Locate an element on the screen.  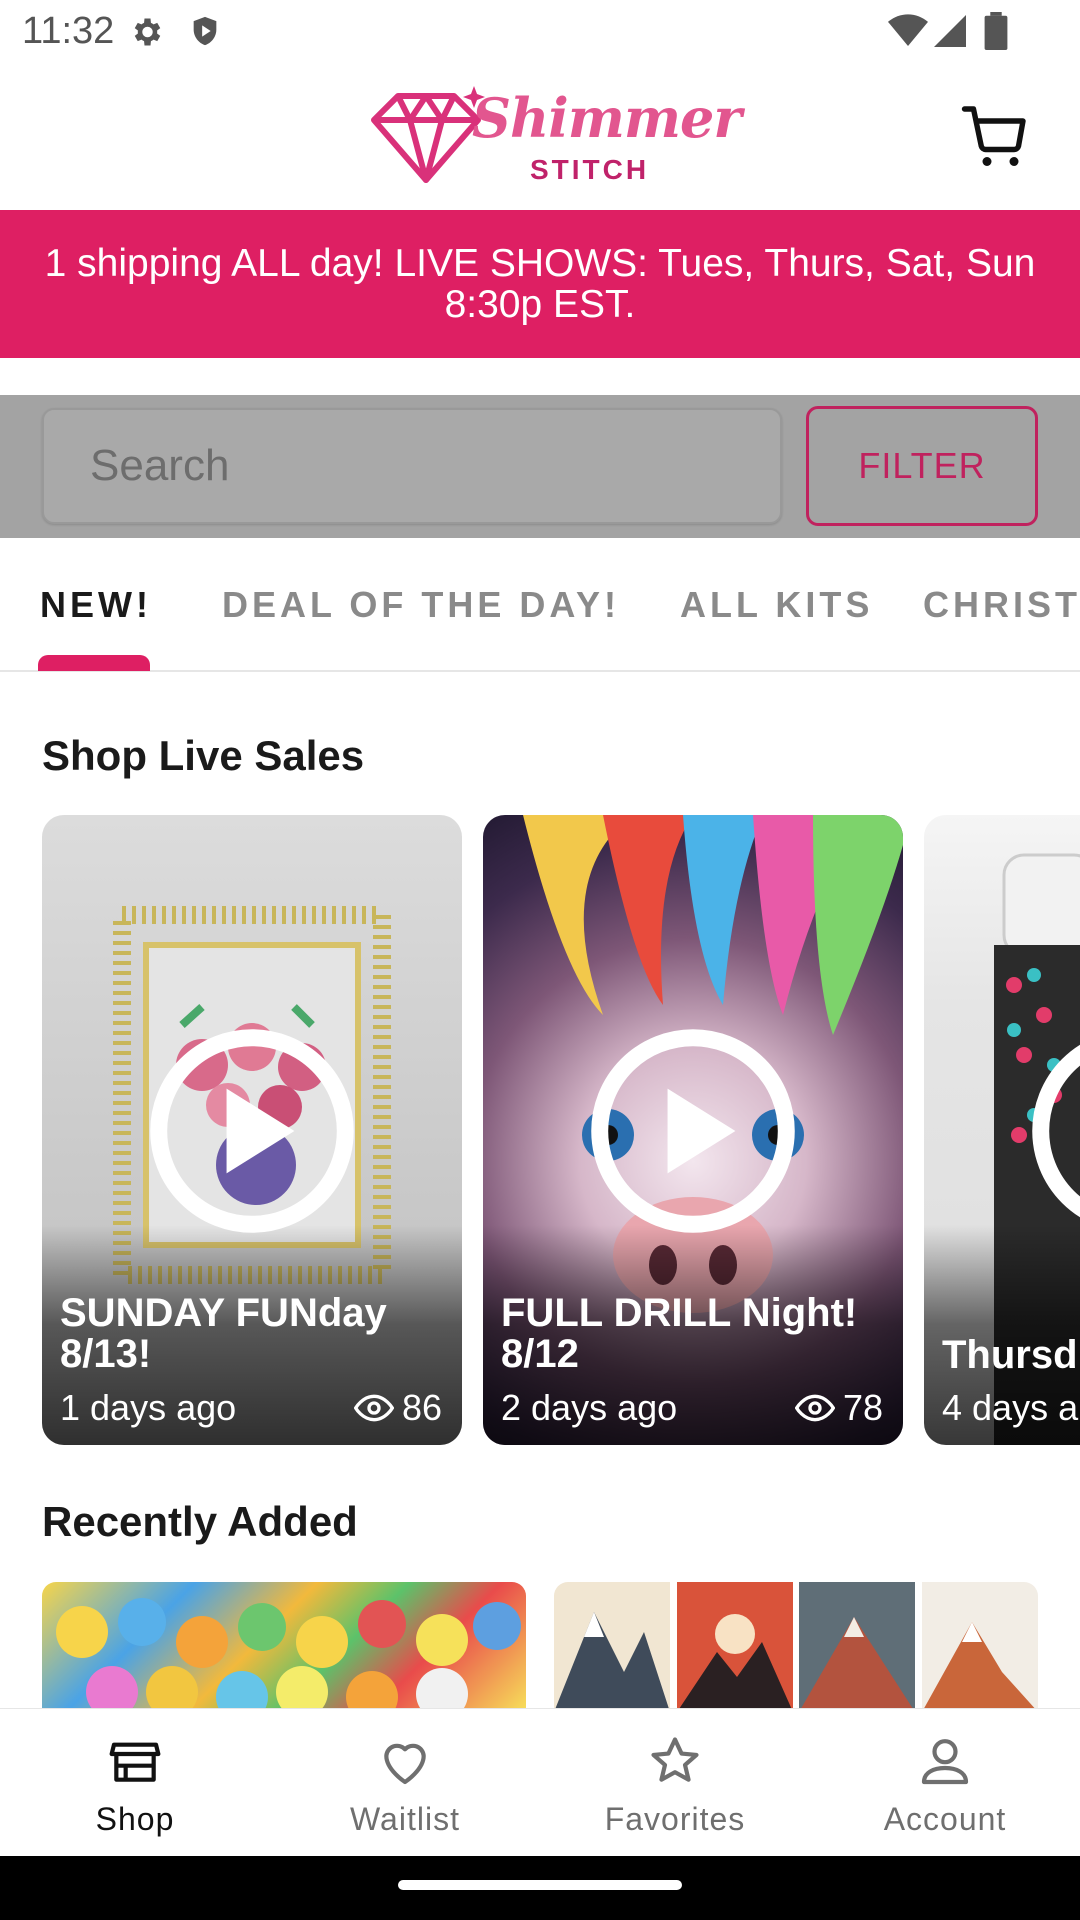
logo-subtitle: STITCH is located at coordinates (590, 169).